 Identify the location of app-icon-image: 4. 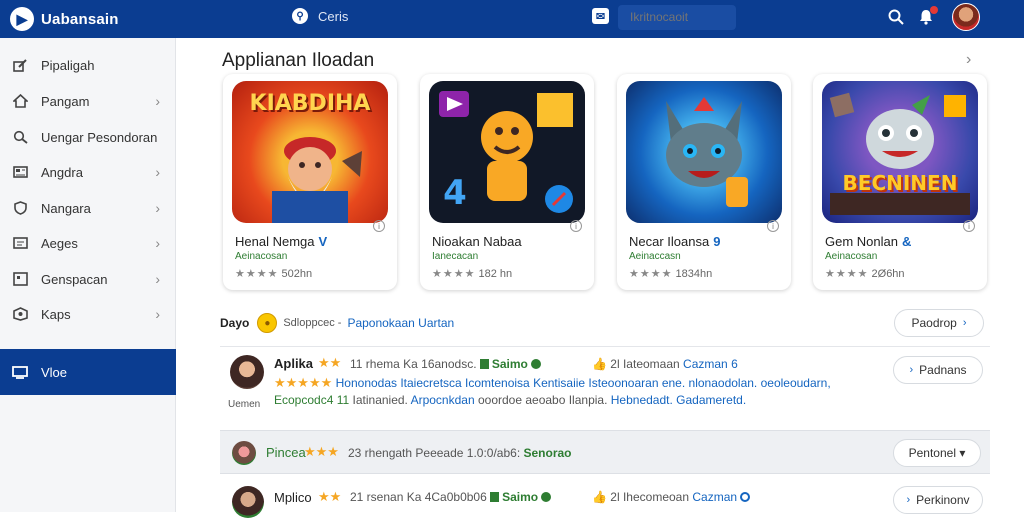
(507, 152).